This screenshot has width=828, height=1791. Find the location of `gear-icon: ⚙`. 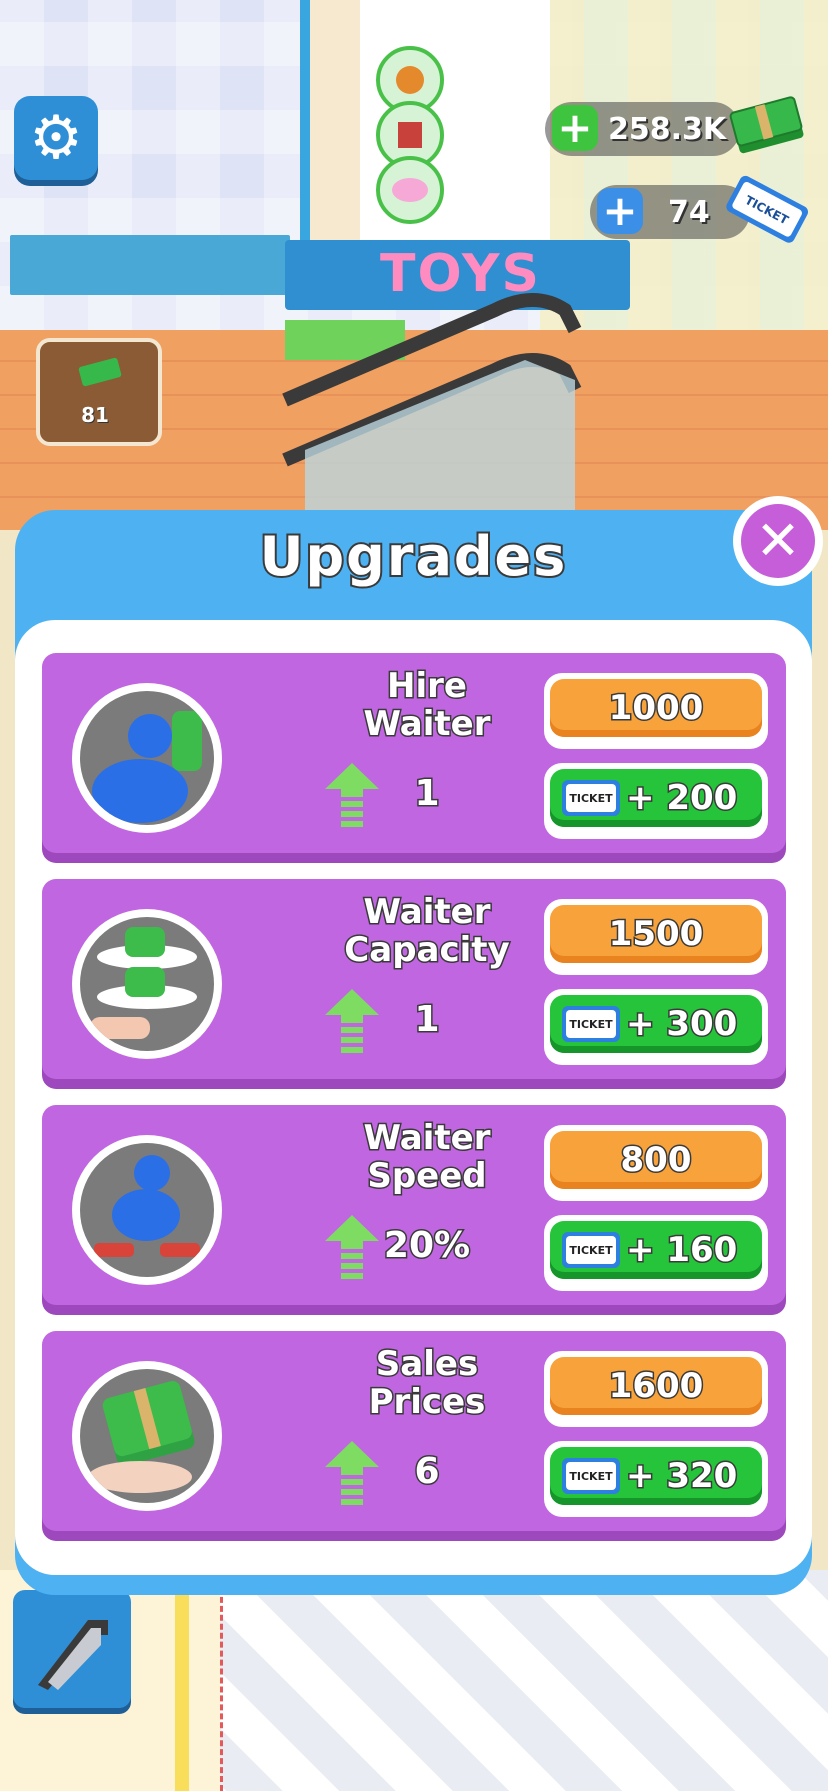

gear-icon: ⚙ is located at coordinates (56, 138).